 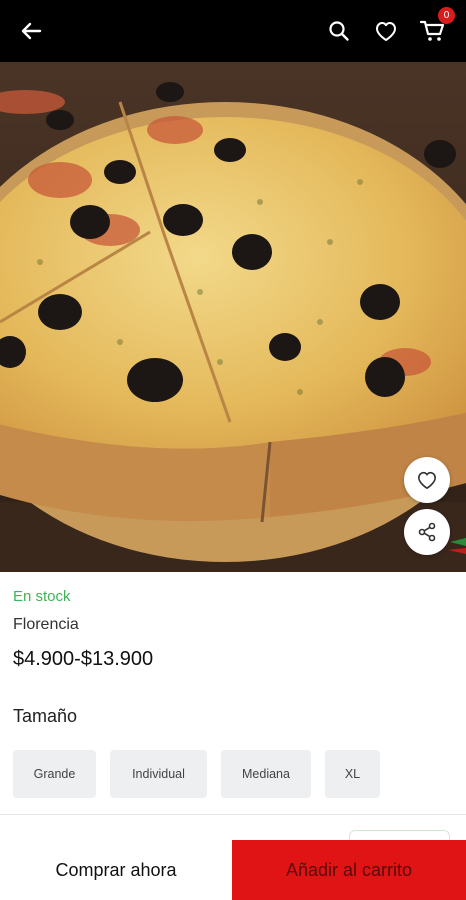 What do you see at coordinates (386, 31) in the screenshot?
I see `heart-icon` at bounding box center [386, 31].